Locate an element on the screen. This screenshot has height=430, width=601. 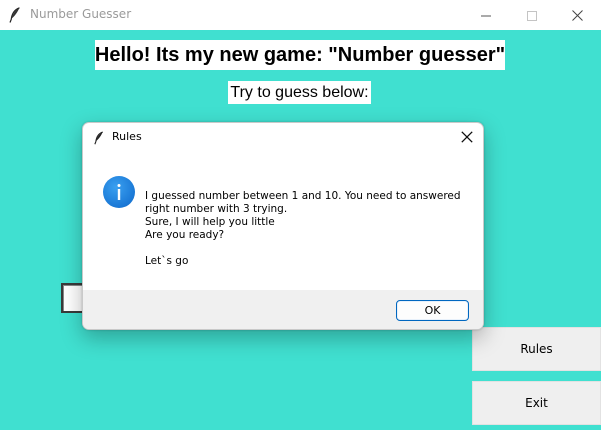
minimize-button is located at coordinates (486, 15).